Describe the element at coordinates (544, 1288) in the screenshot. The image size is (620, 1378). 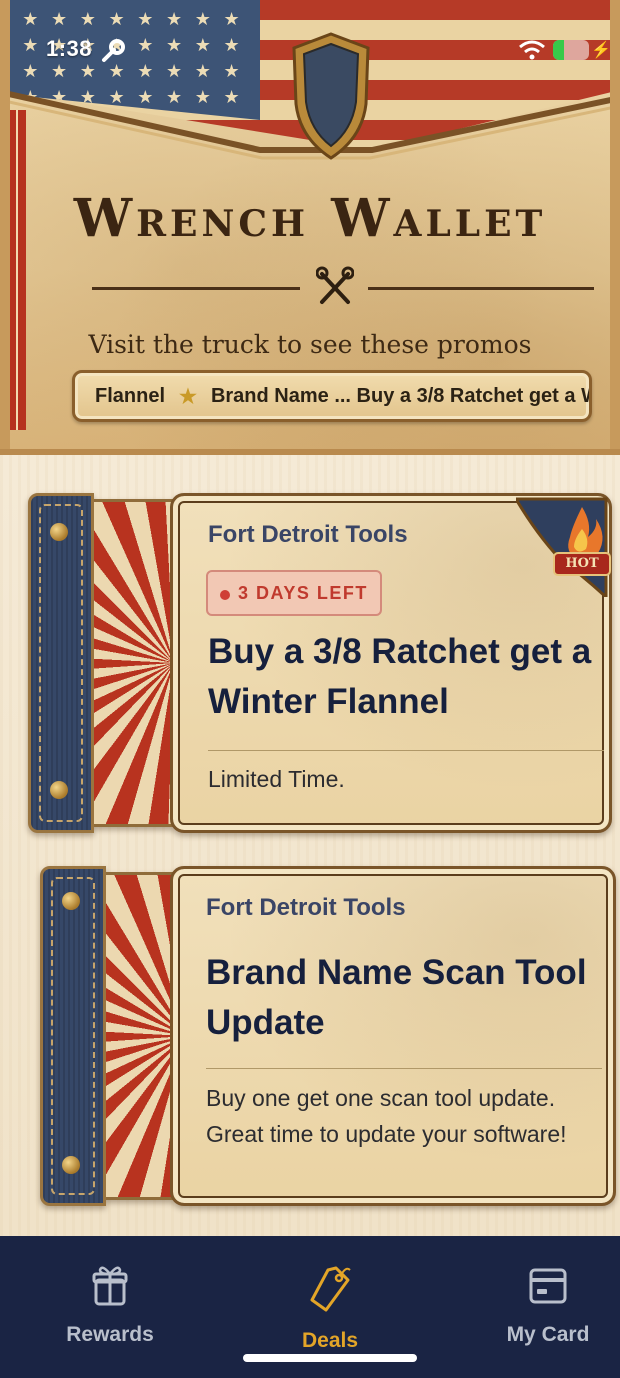
I see `card-icon` at that location.